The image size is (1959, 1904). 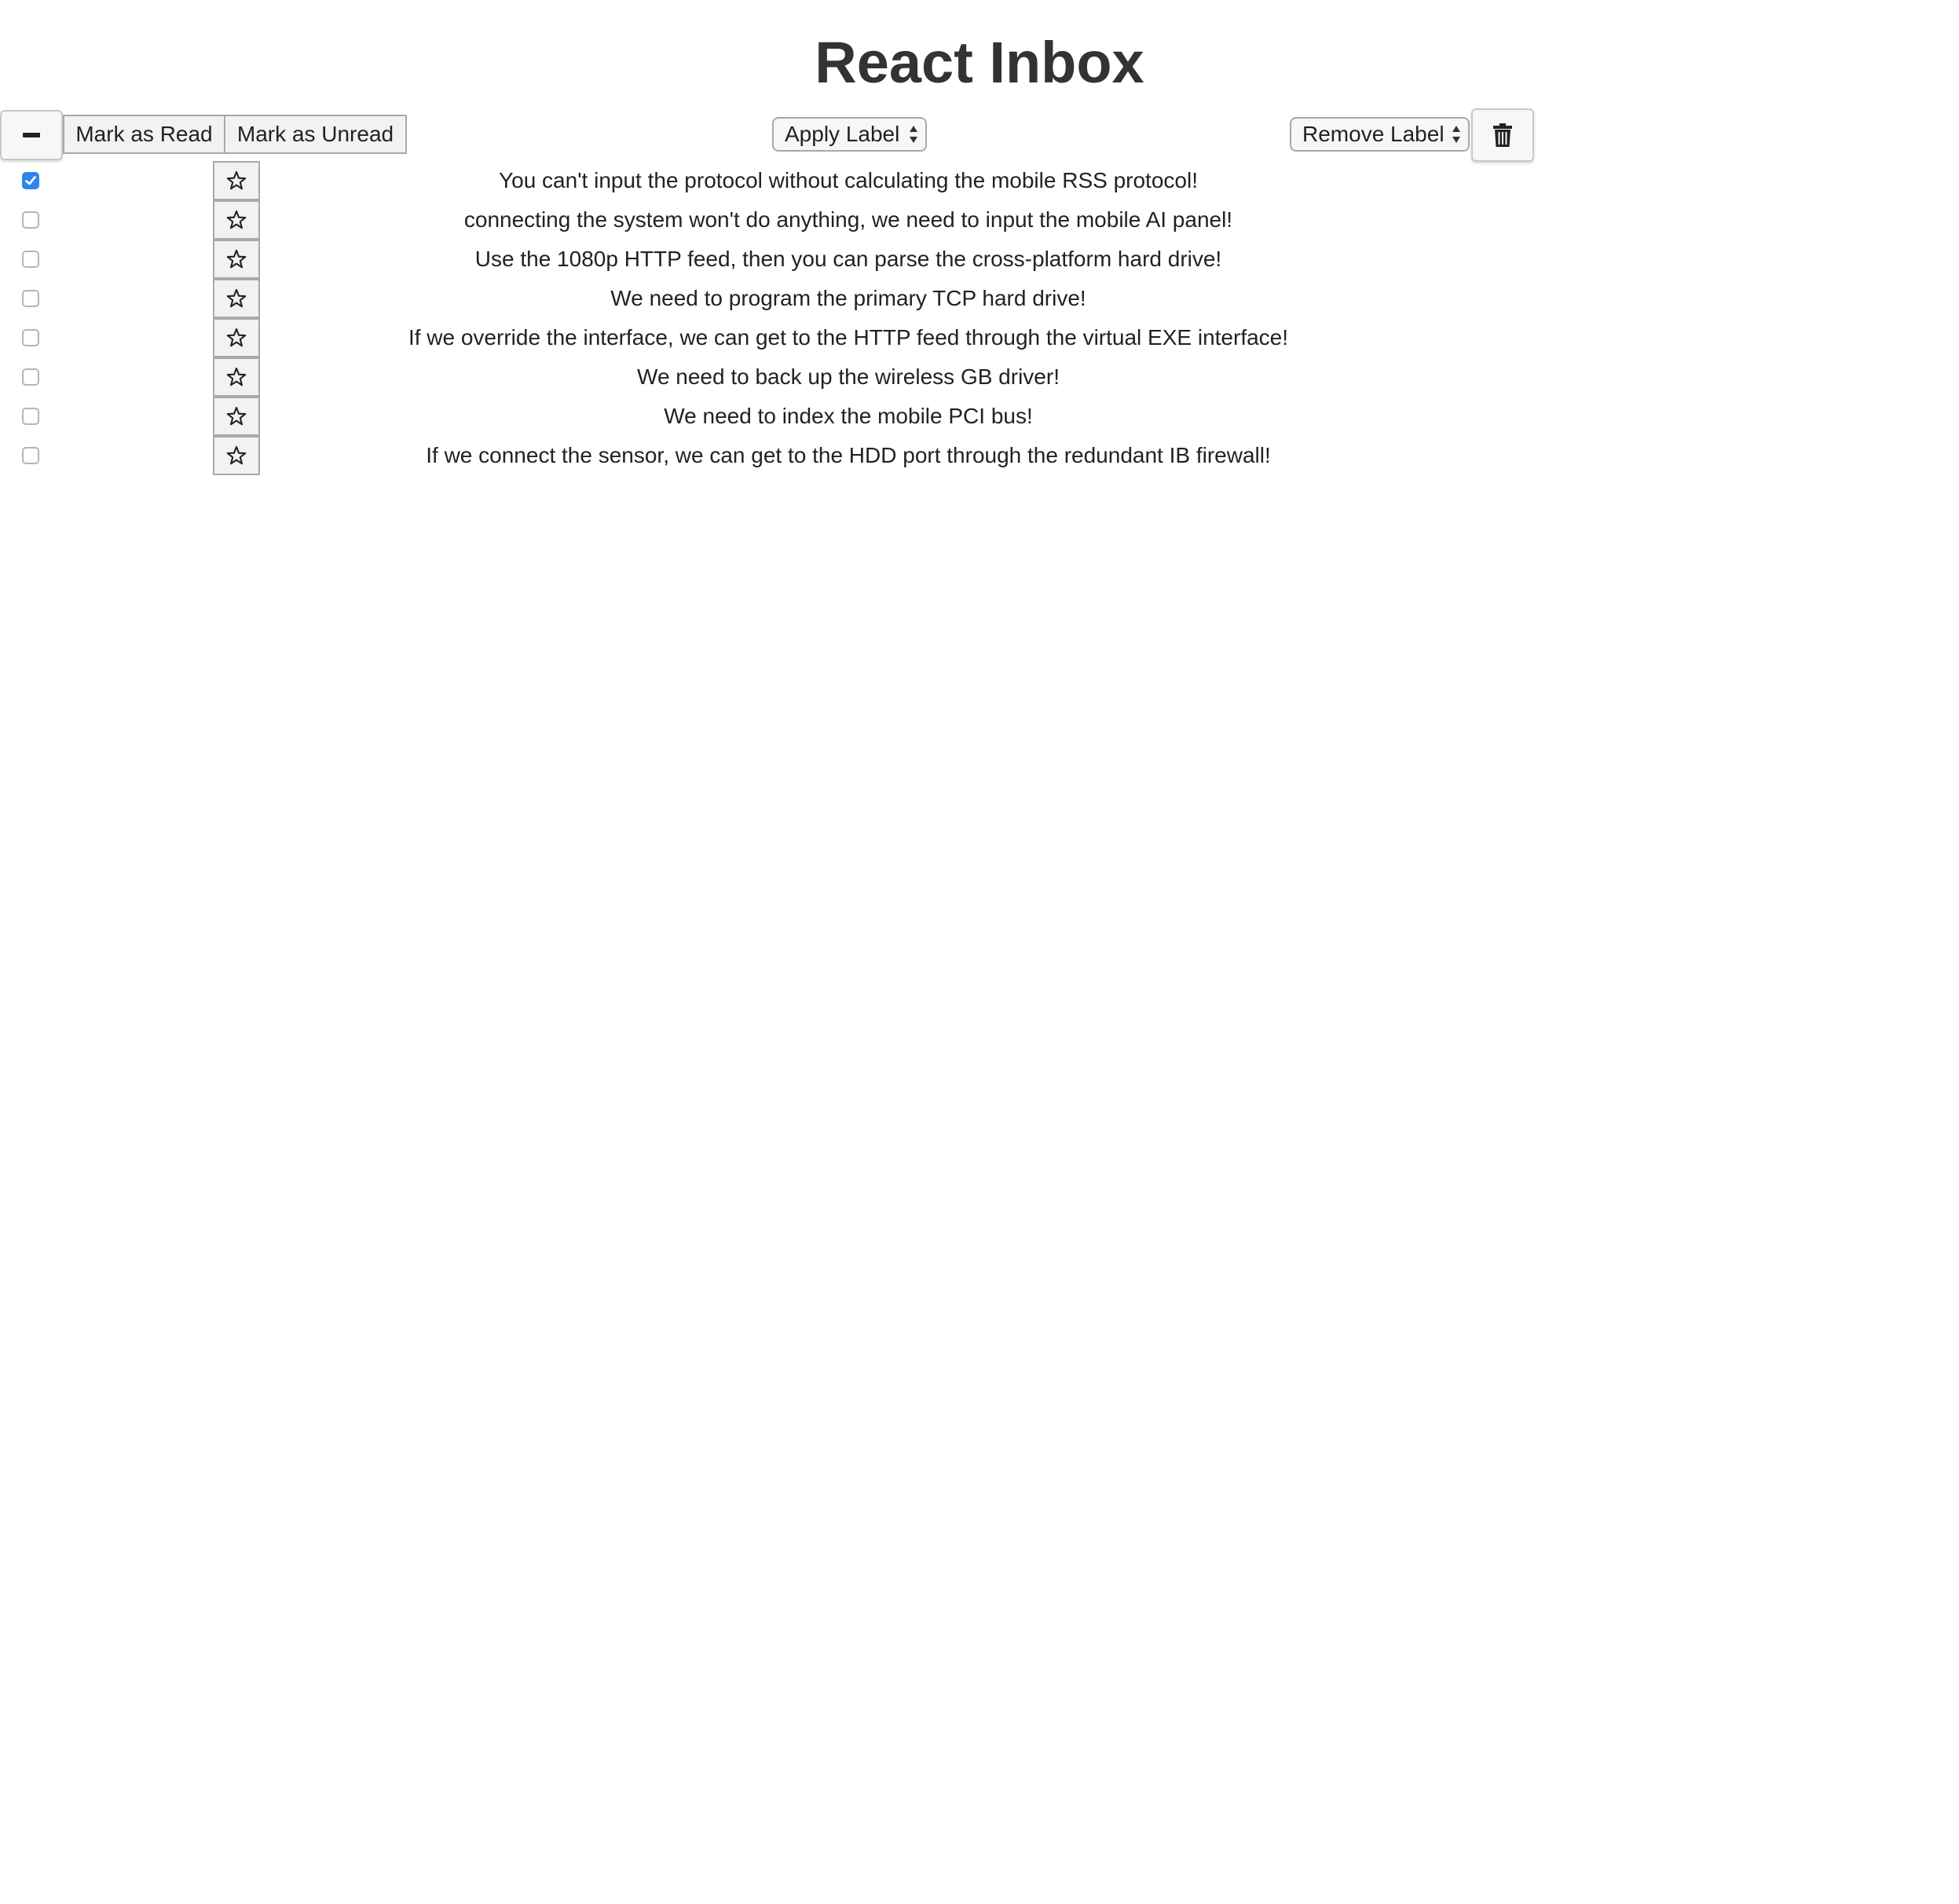 What do you see at coordinates (980, 62) in the screenshot?
I see `page-title: React Inbox` at bounding box center [980, 62].